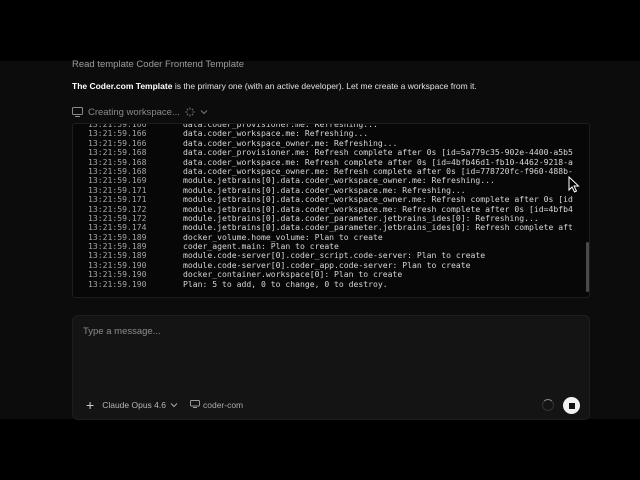 This screenshot has width=640, height=480. I want to click on model-selector: Claude Opus 4.6, so click(140, 405).